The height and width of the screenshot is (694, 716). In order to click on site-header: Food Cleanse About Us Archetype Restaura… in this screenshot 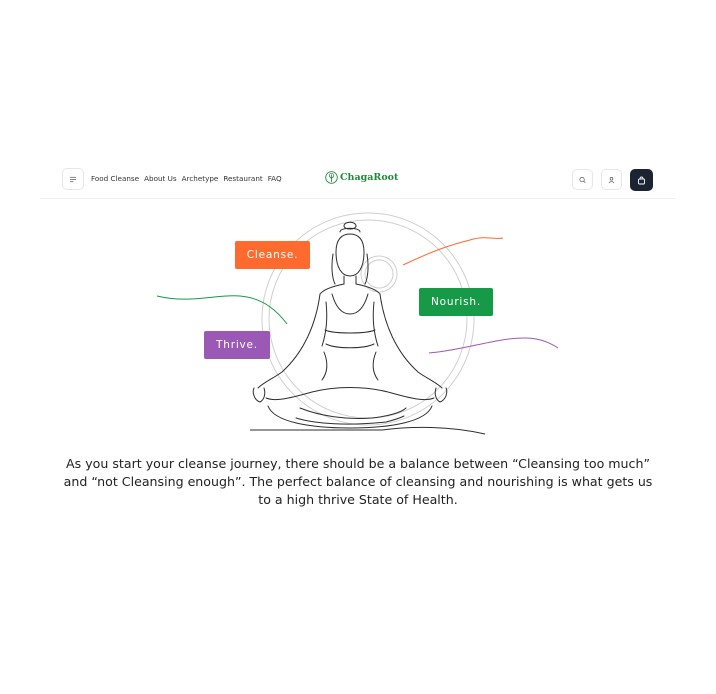, I will do `click(358, 180)`.